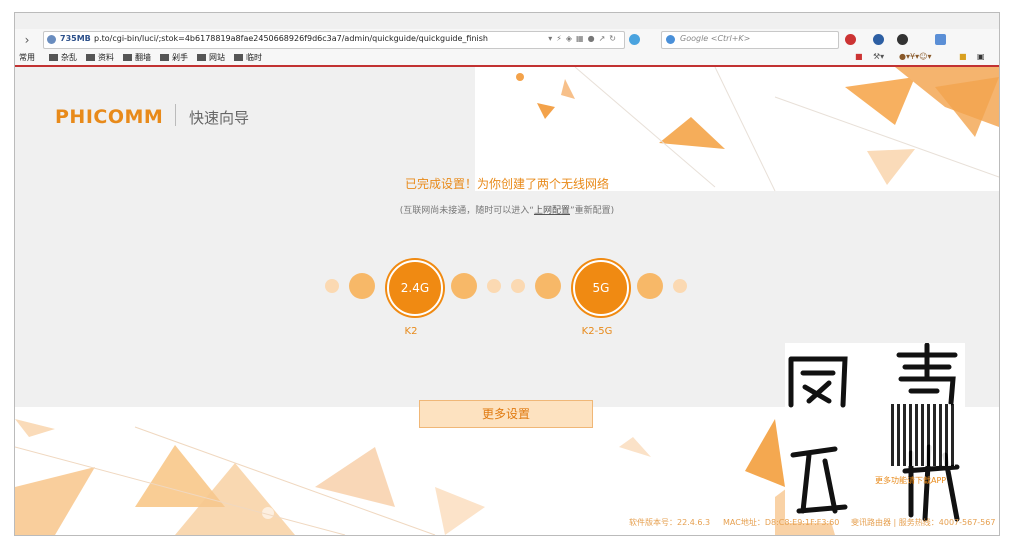 This screenshot has width=1011, height=548. I want to click on header-divider, so click(175, 115).